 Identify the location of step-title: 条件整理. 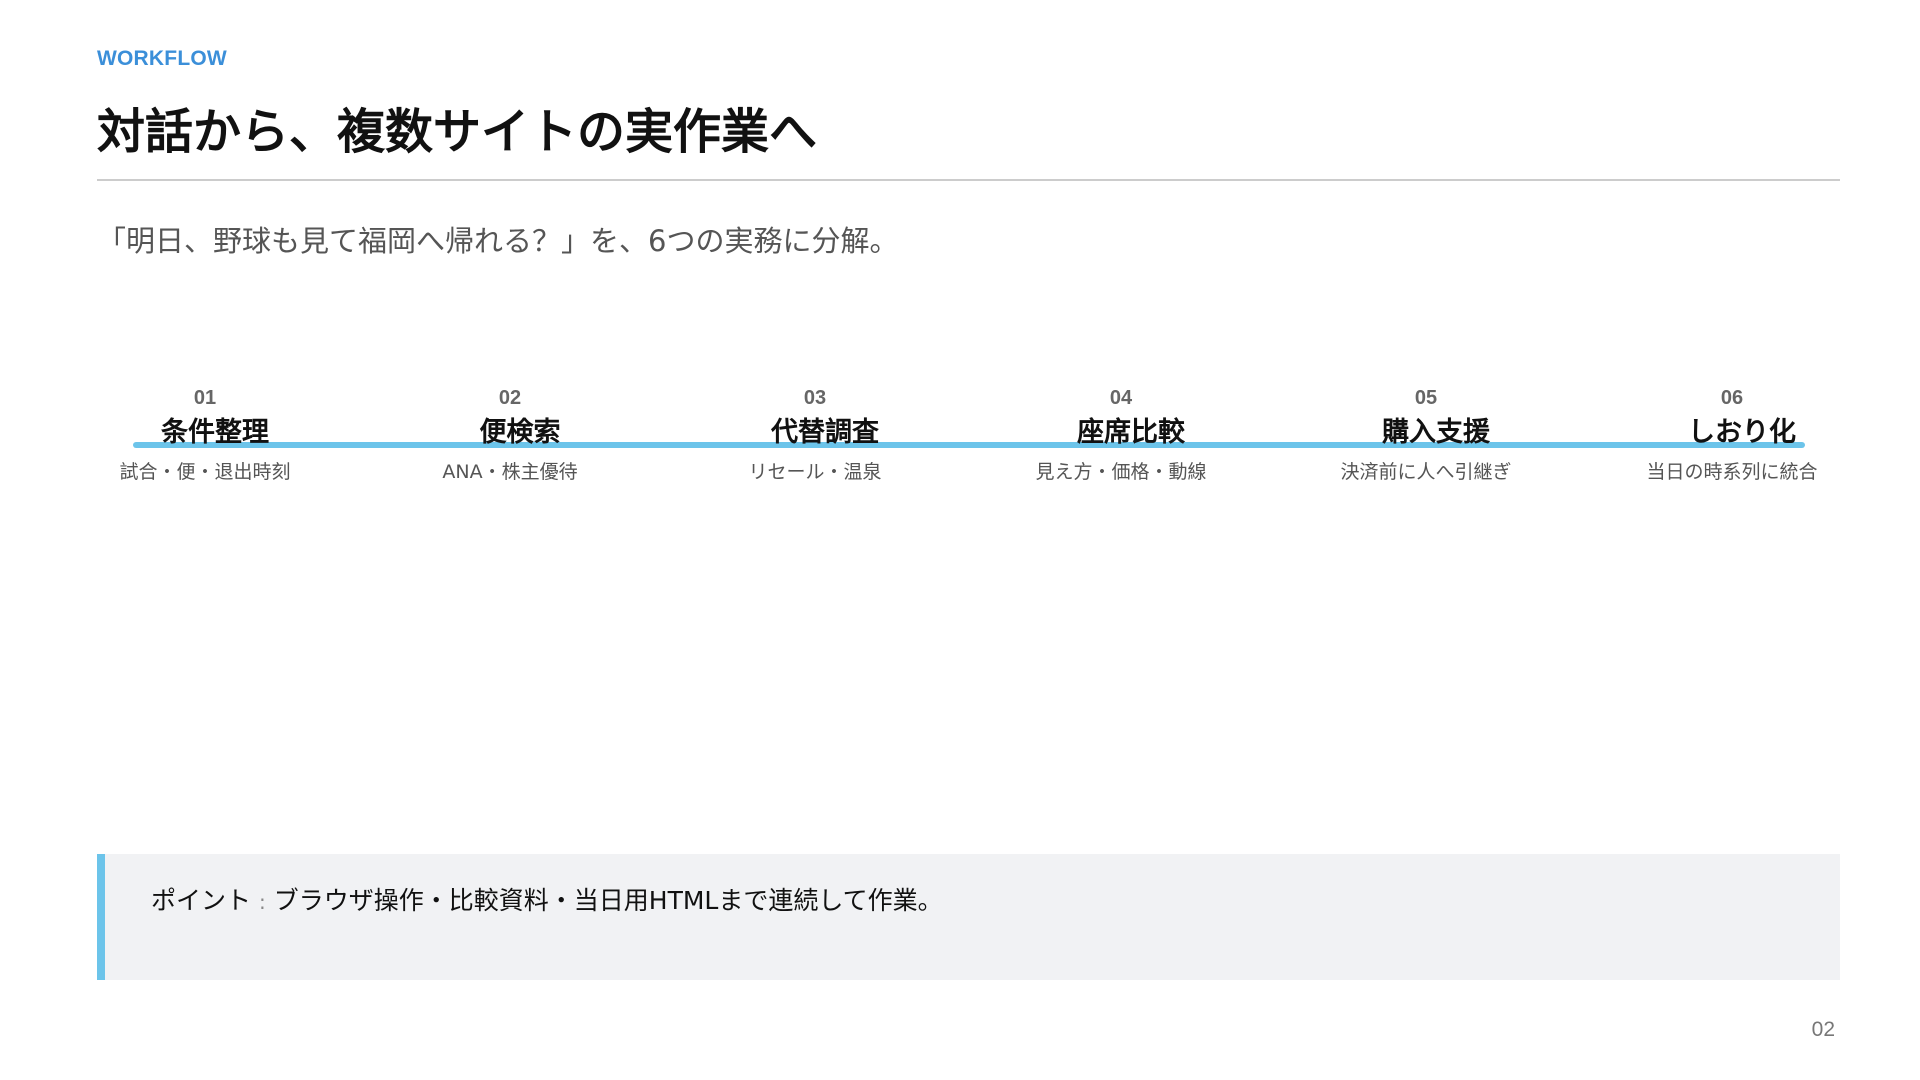
(215, 432).